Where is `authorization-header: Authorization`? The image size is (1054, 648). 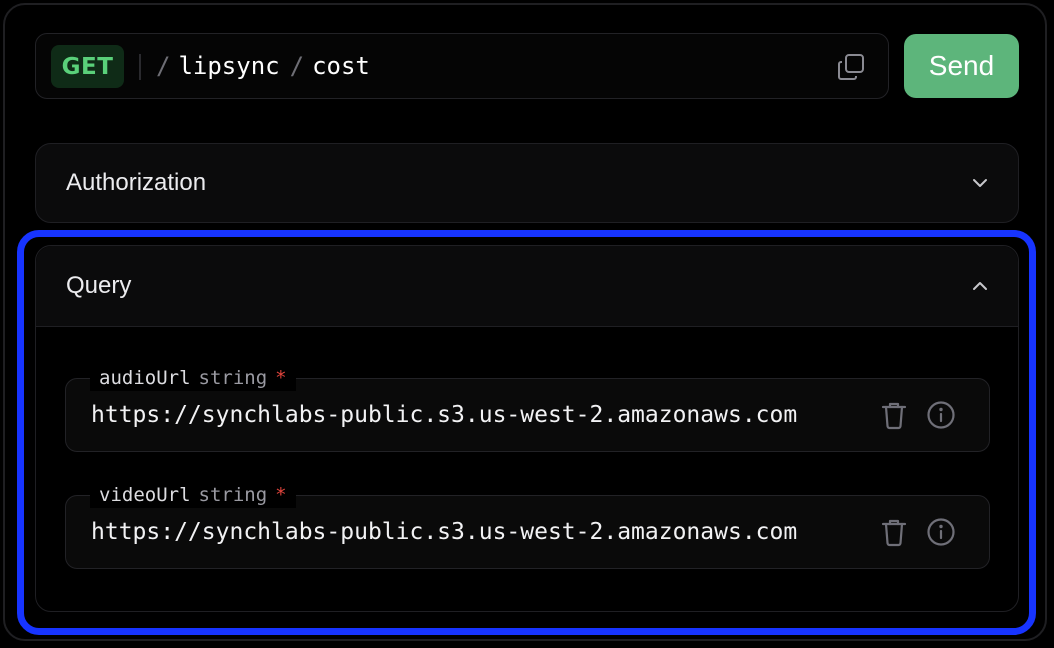 authorization-header: Authorization is located at coordinates (527, 183).